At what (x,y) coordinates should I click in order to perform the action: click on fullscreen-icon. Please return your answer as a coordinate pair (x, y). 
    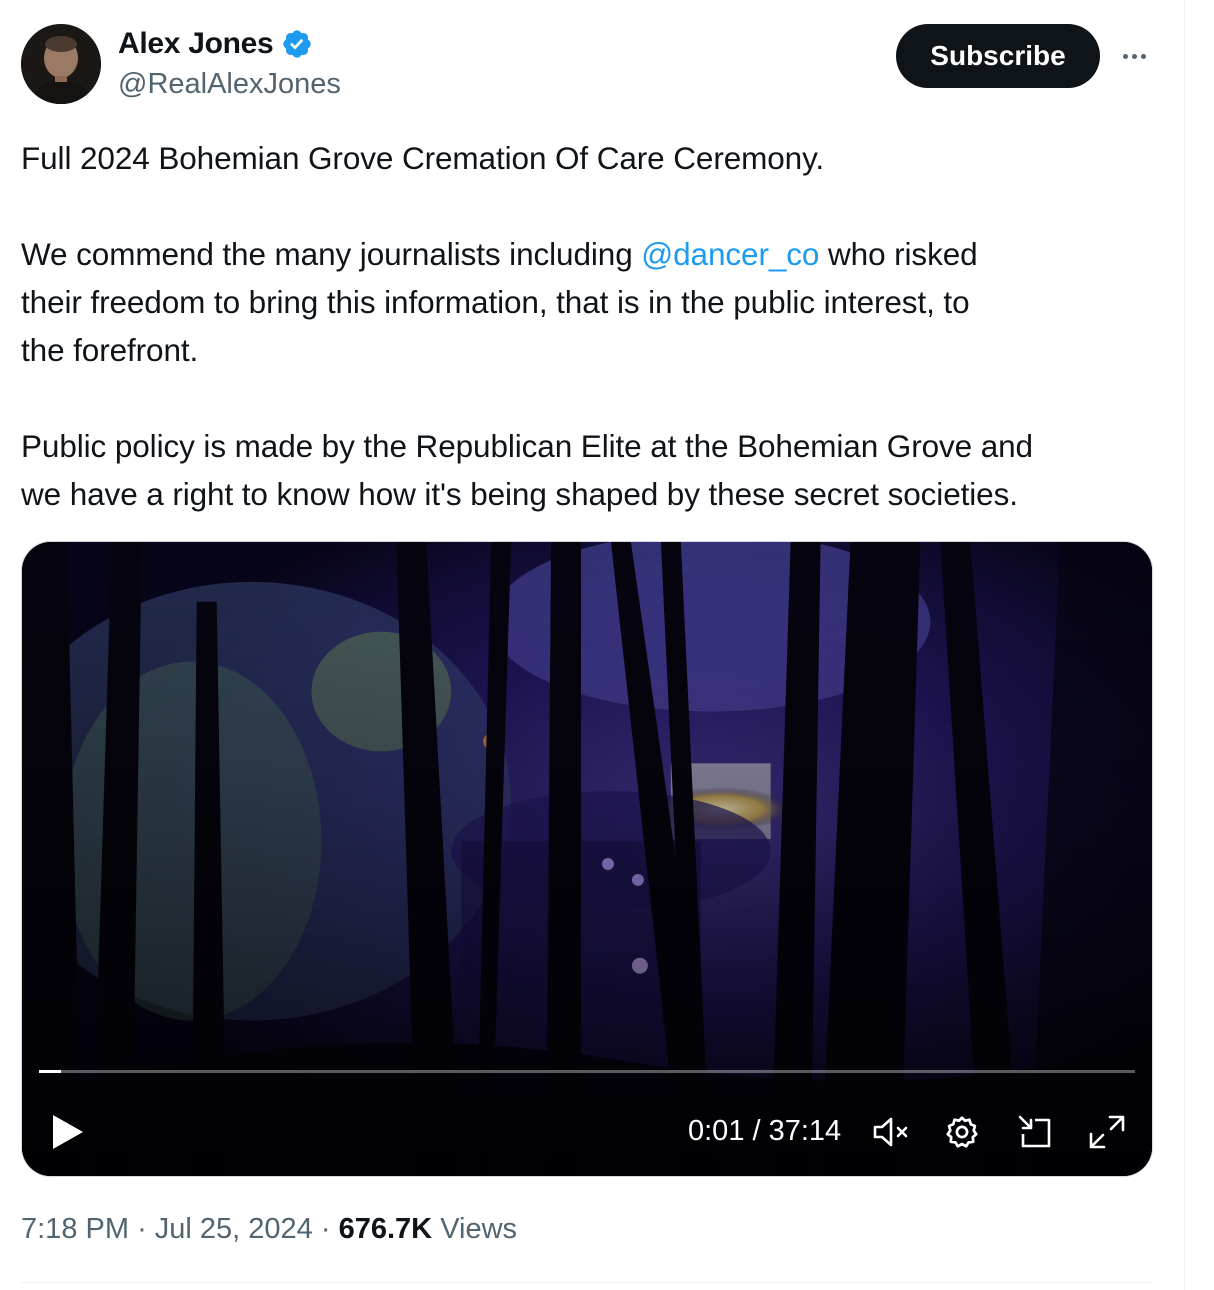
    Looking at the image, I should click on (1107, 1132).